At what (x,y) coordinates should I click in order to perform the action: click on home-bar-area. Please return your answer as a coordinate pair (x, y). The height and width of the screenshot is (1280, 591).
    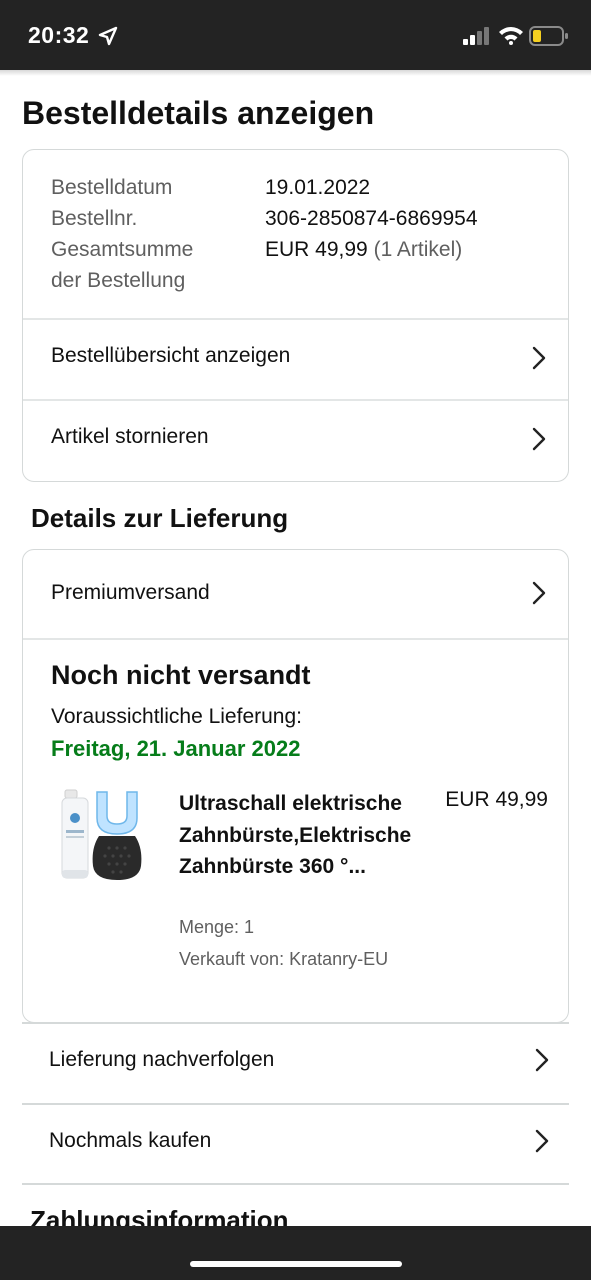
    Looking at the image, I should click on (295, 1253).